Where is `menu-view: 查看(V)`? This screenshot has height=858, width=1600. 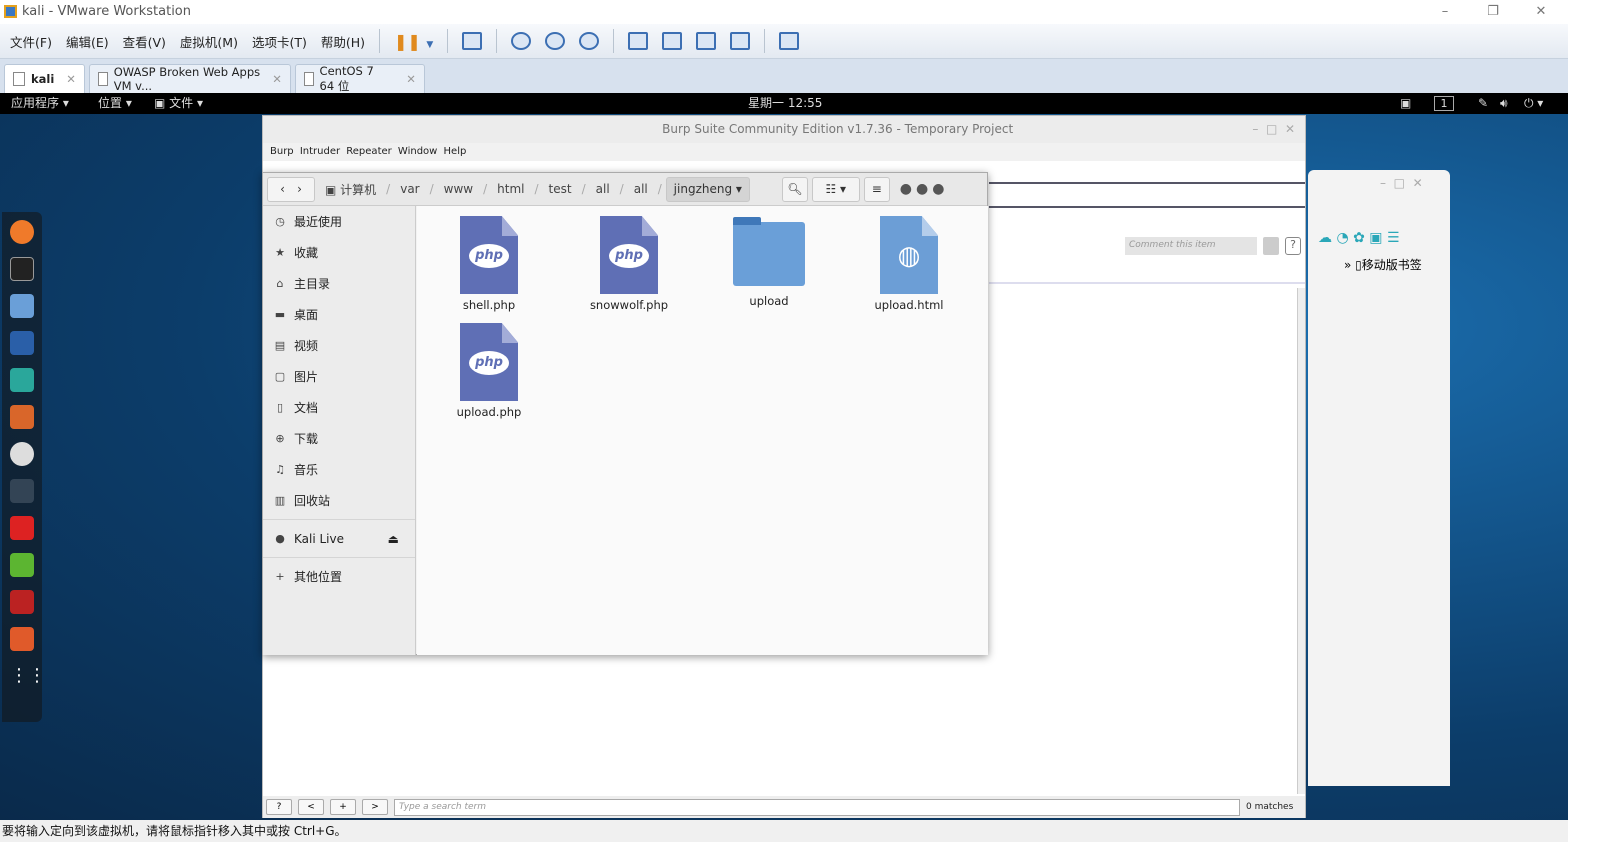 menu-view: 查看(V) is located at coordinates (144, 41).